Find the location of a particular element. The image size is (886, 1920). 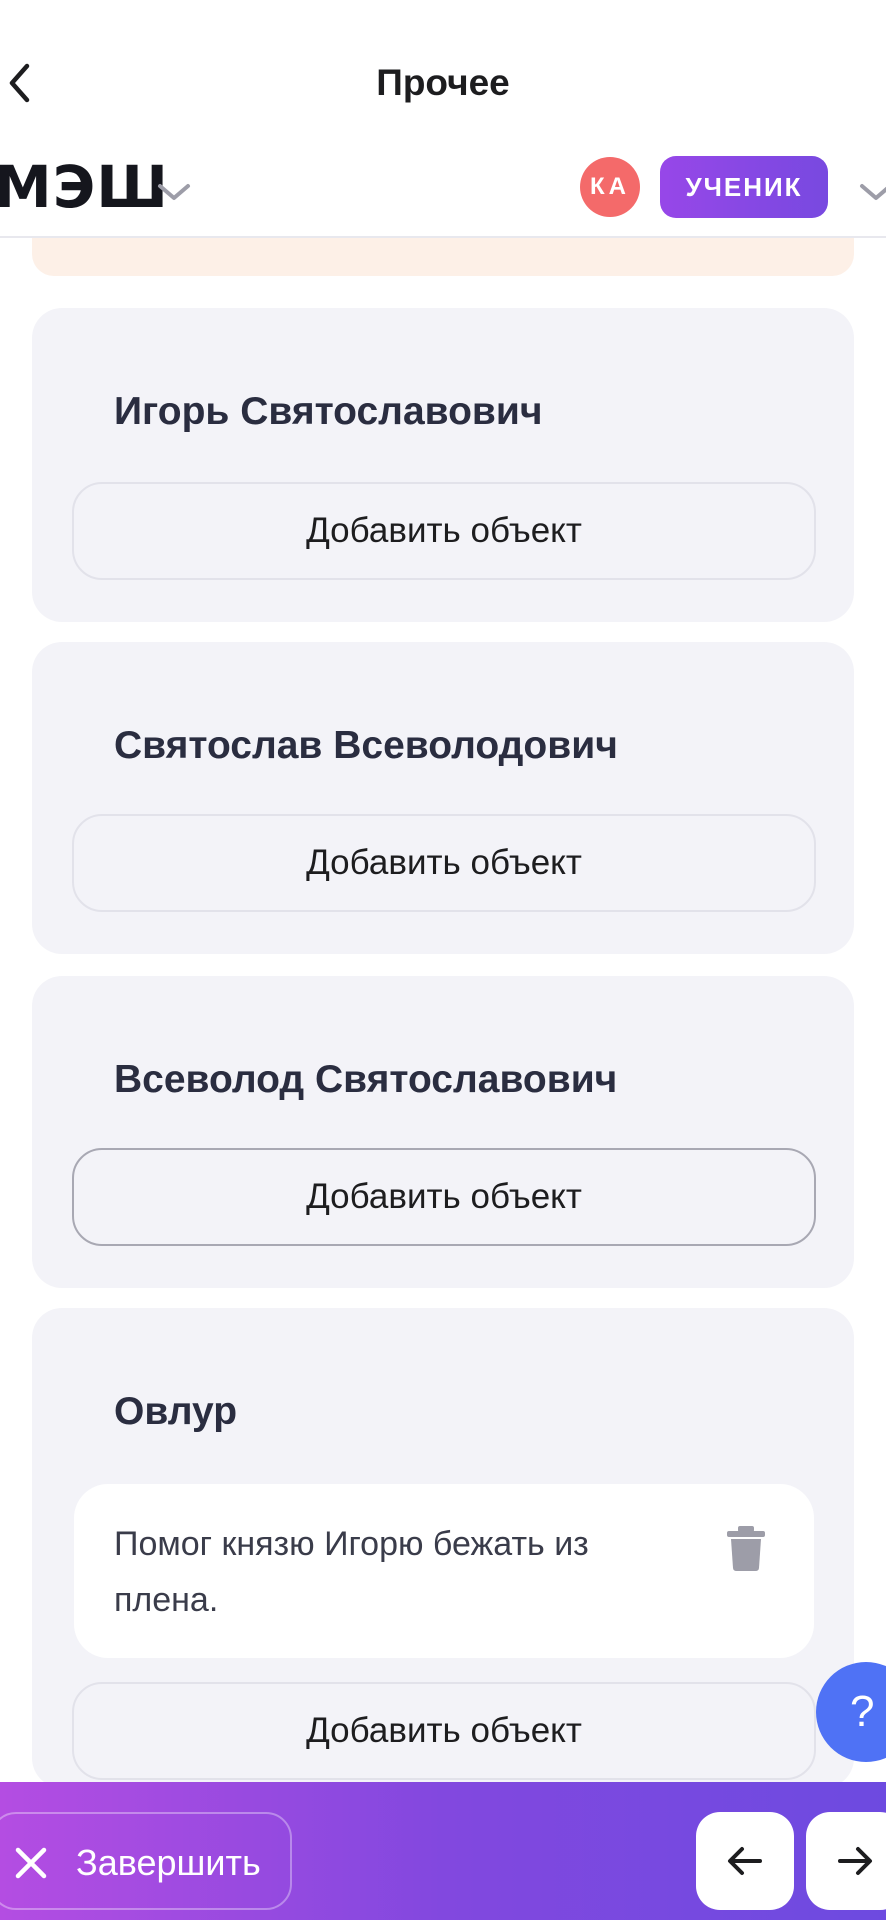

app-logo: МЭШ is located at coordinates (84, 187).